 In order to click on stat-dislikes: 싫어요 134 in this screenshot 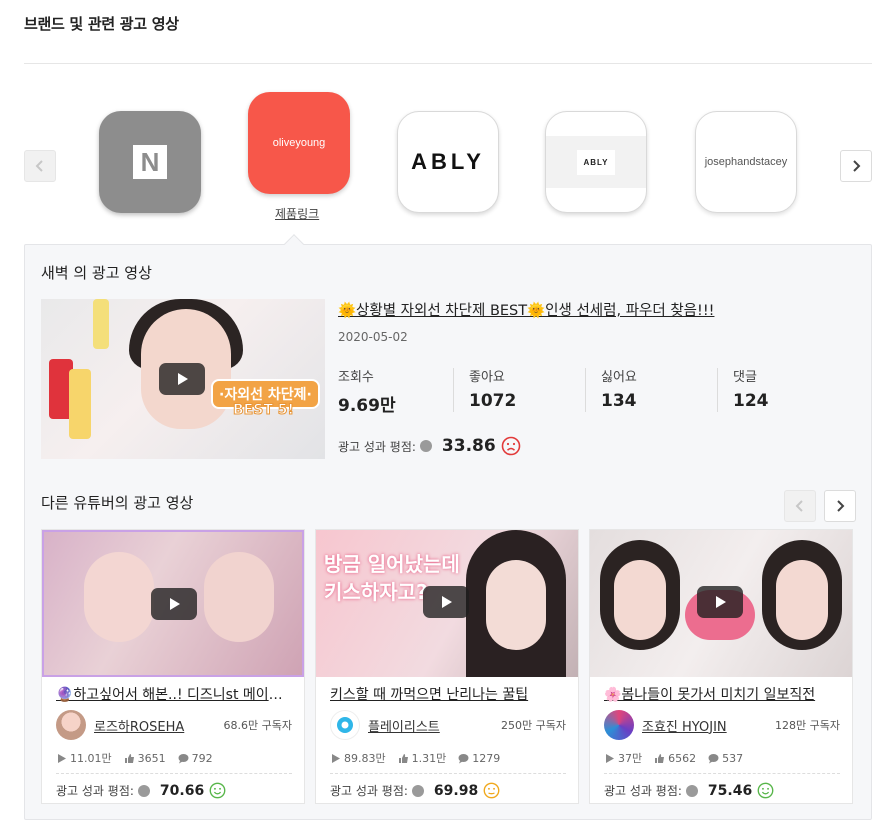, I will do `click(619, 390)`.